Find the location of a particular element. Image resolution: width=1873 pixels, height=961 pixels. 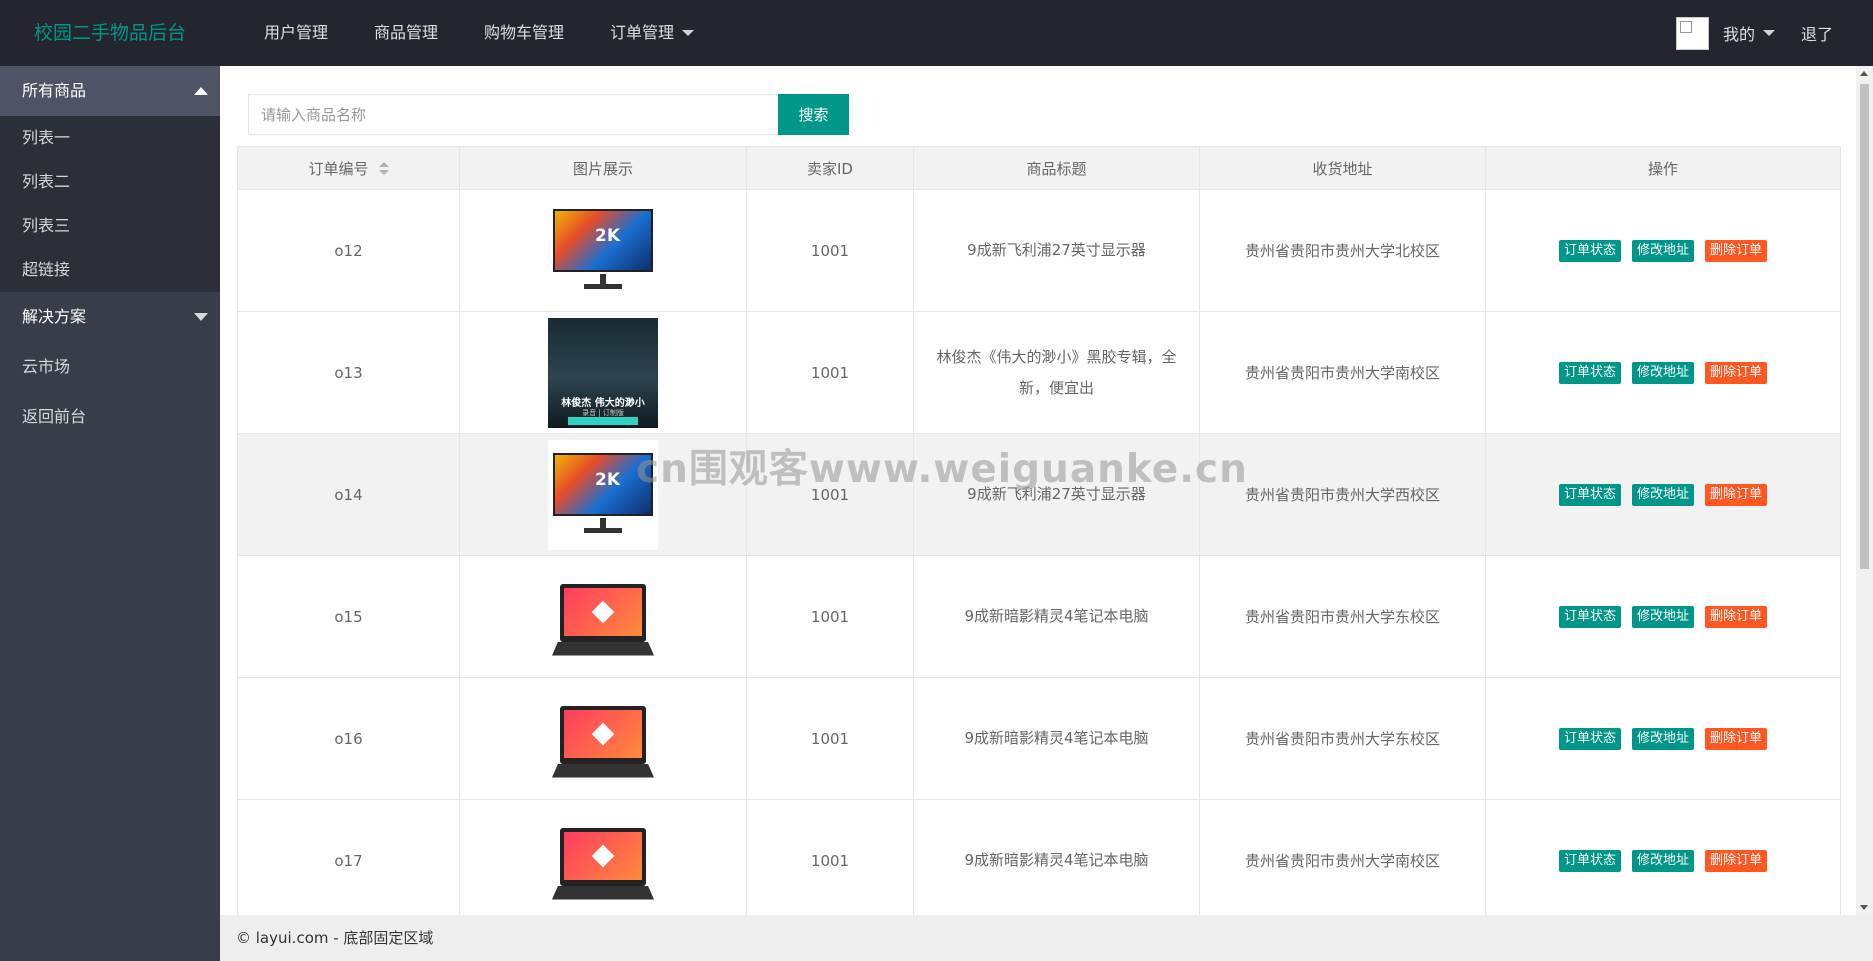

search-bar: 搜索 is located at coordinates (548, 114).